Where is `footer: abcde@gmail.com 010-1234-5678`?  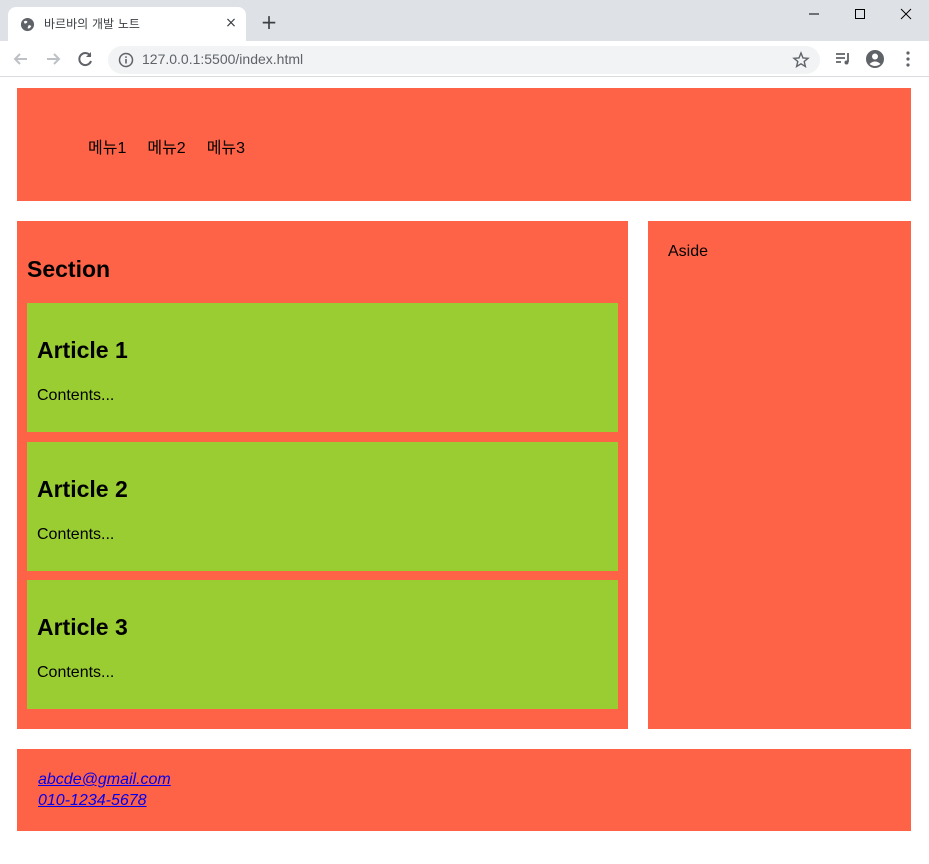 footer: abcde@gmail.com 010-1234-5678 is located at coordinates (464, 790).